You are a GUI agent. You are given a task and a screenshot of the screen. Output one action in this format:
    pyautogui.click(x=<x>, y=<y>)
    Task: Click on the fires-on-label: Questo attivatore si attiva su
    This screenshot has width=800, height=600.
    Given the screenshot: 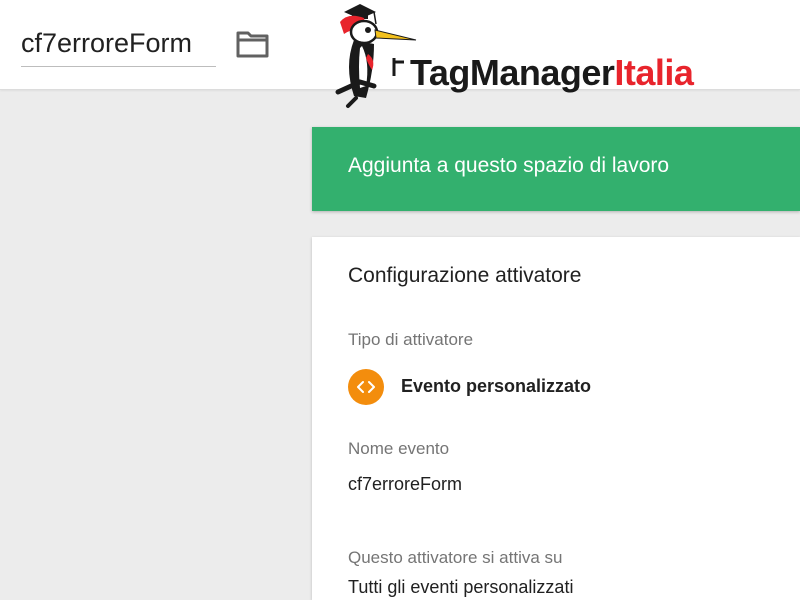 What is the action you would take?
    pyautogui.click(x=455, y=557)
    